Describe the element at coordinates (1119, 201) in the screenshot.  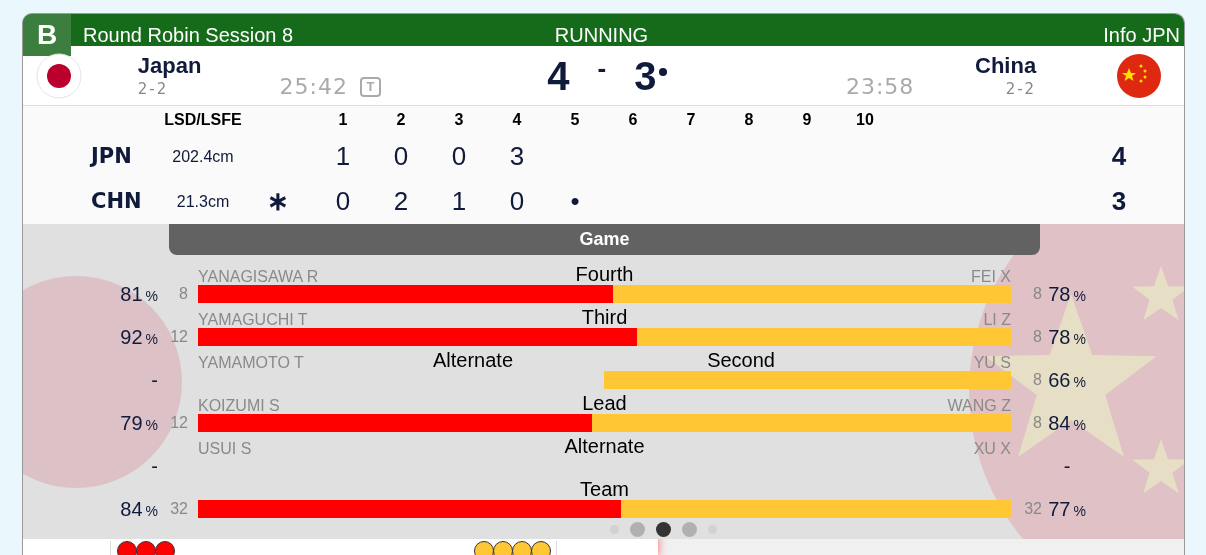
I see `total-score: 3` at that location.